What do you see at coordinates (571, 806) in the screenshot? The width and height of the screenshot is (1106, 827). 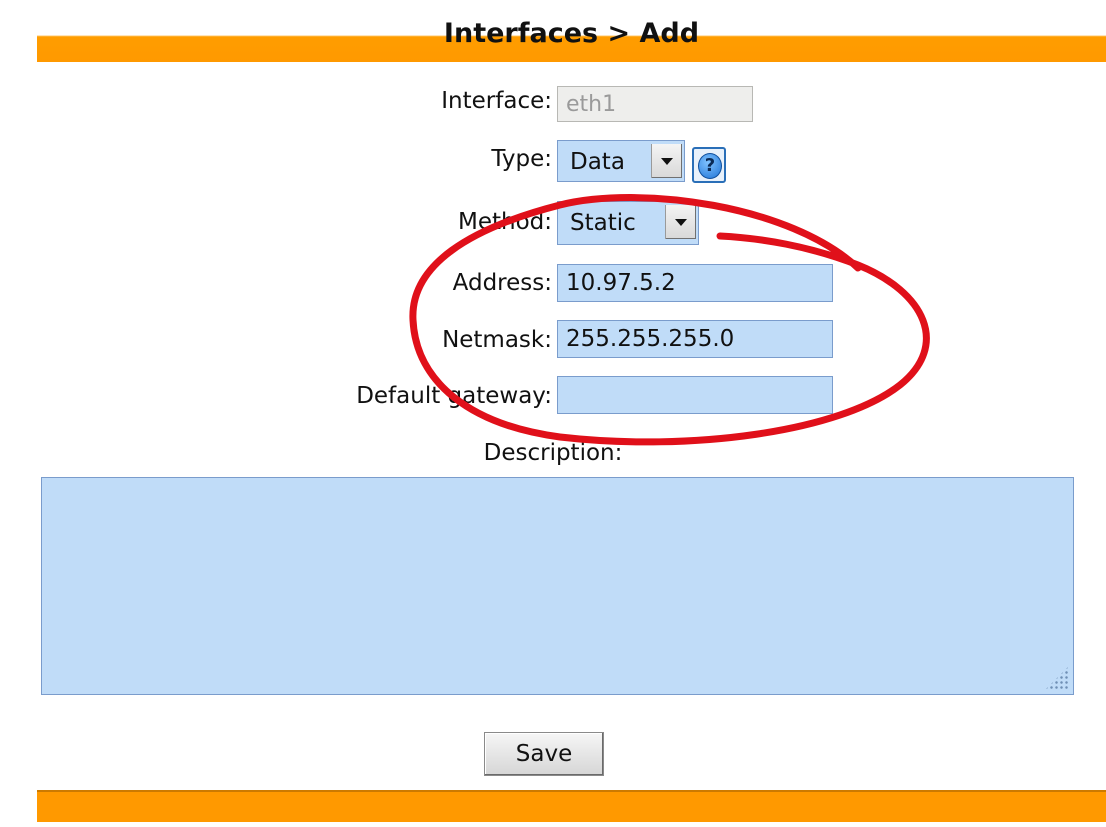 I see `footer-bar` at bounding box center [571, 806].